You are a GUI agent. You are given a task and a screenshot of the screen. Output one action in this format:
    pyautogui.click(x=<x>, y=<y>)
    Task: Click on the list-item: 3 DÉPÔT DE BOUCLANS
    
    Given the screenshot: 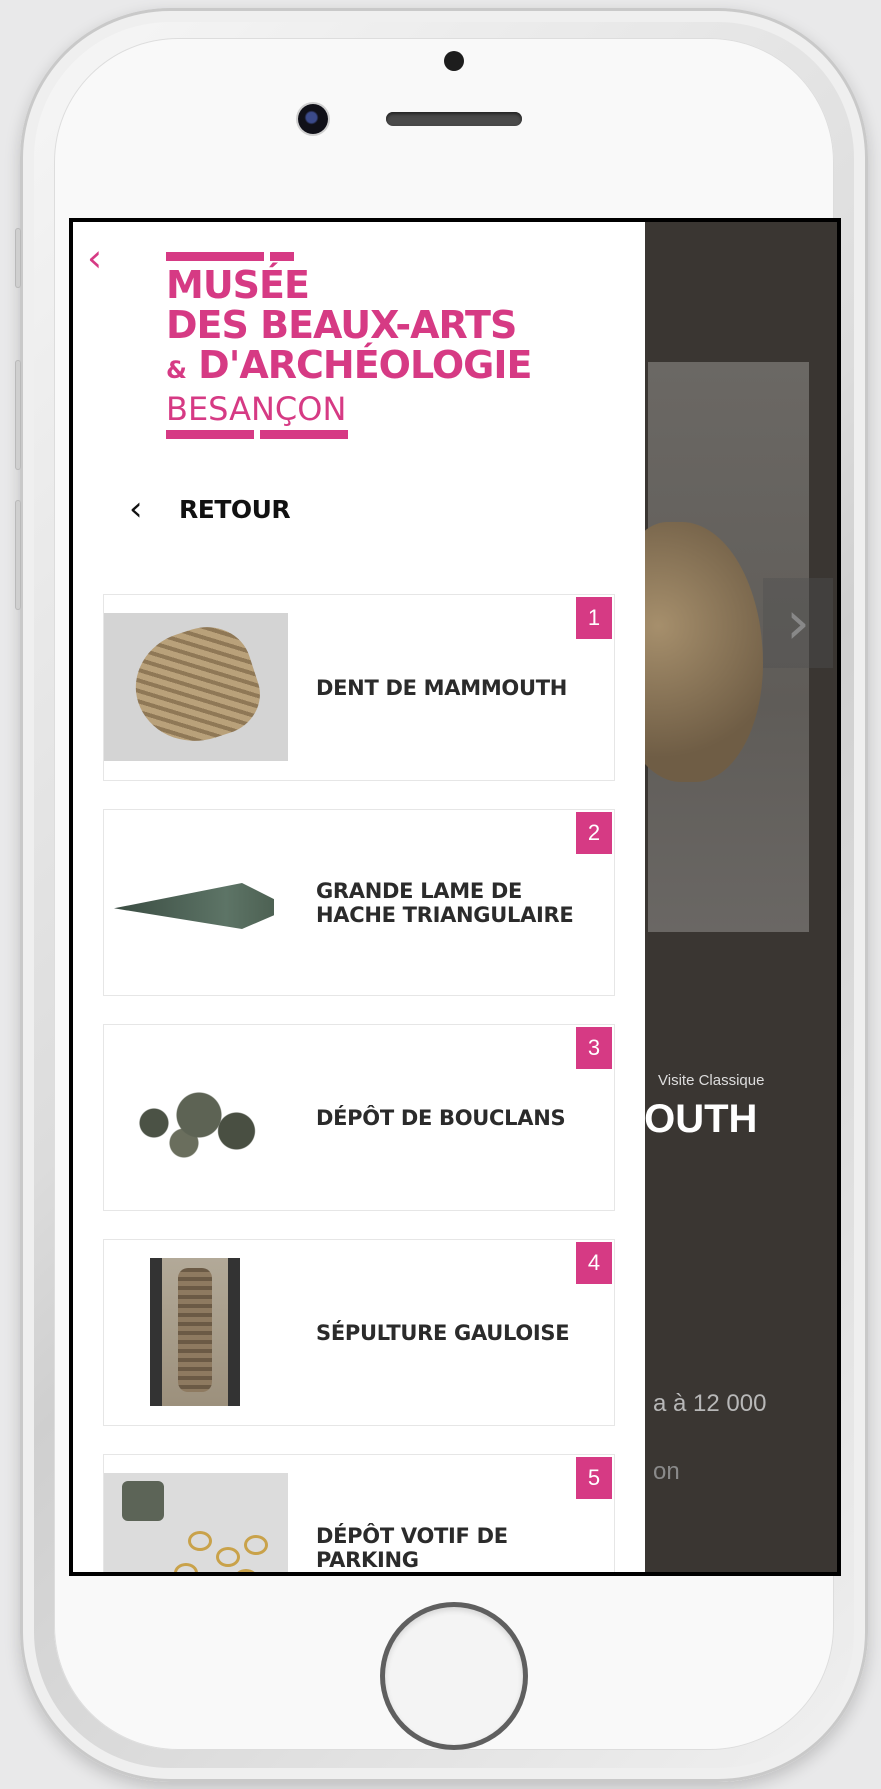 What is the action you would take?
    pyautogui.click(x=359, y=1117)
    